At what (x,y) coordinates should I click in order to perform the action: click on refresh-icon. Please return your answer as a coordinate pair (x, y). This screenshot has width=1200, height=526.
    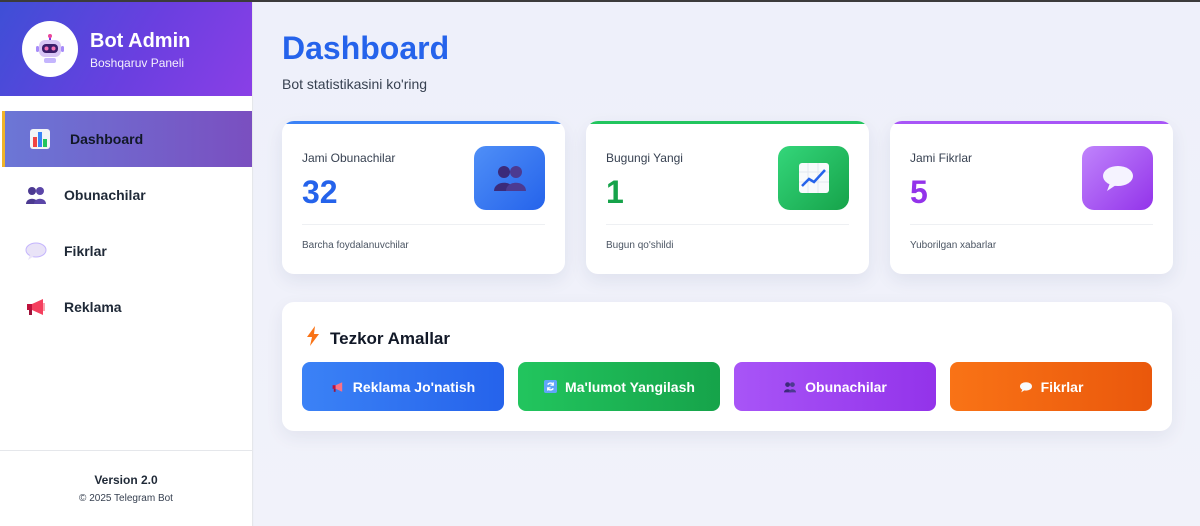
    Looking at the image, I should click on (550, 387).